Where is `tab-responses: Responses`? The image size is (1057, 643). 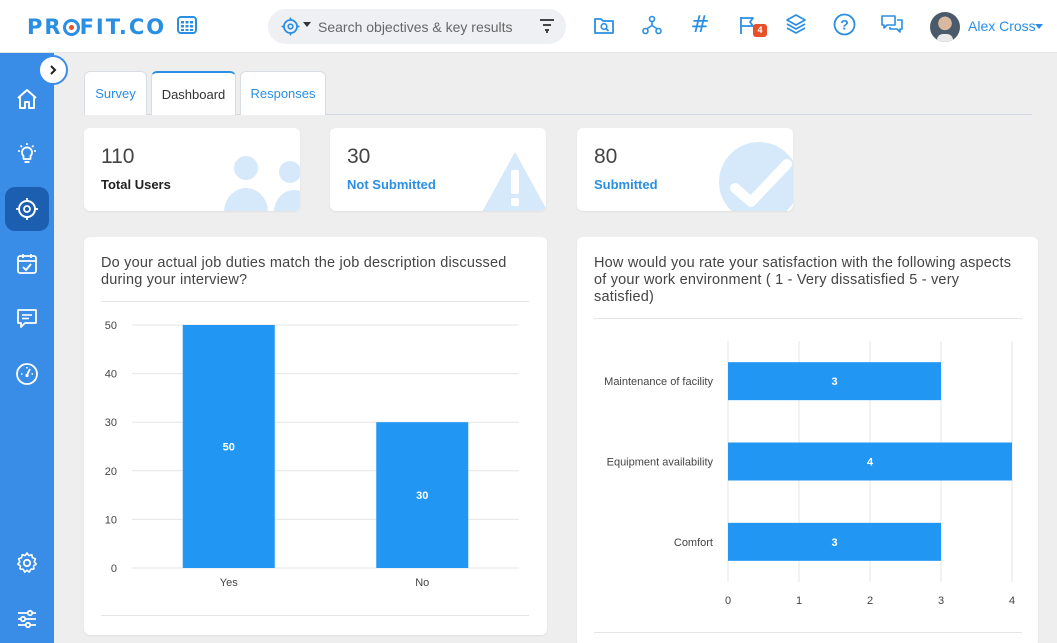
tab-responses: Responses is located at coordinates (283, 93).